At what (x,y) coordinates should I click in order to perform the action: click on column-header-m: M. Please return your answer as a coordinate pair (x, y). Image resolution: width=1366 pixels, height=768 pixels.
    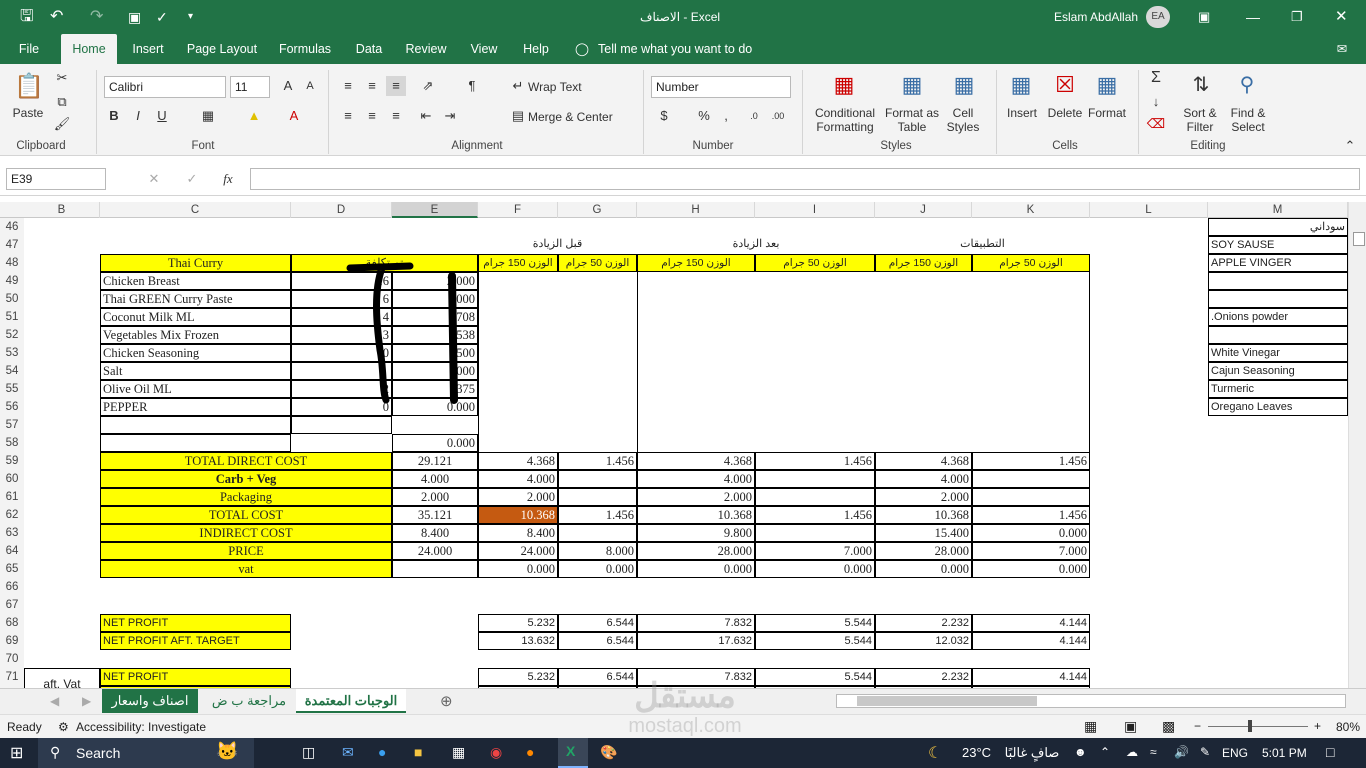
    Looking at the image, I should click on (1278, 210).